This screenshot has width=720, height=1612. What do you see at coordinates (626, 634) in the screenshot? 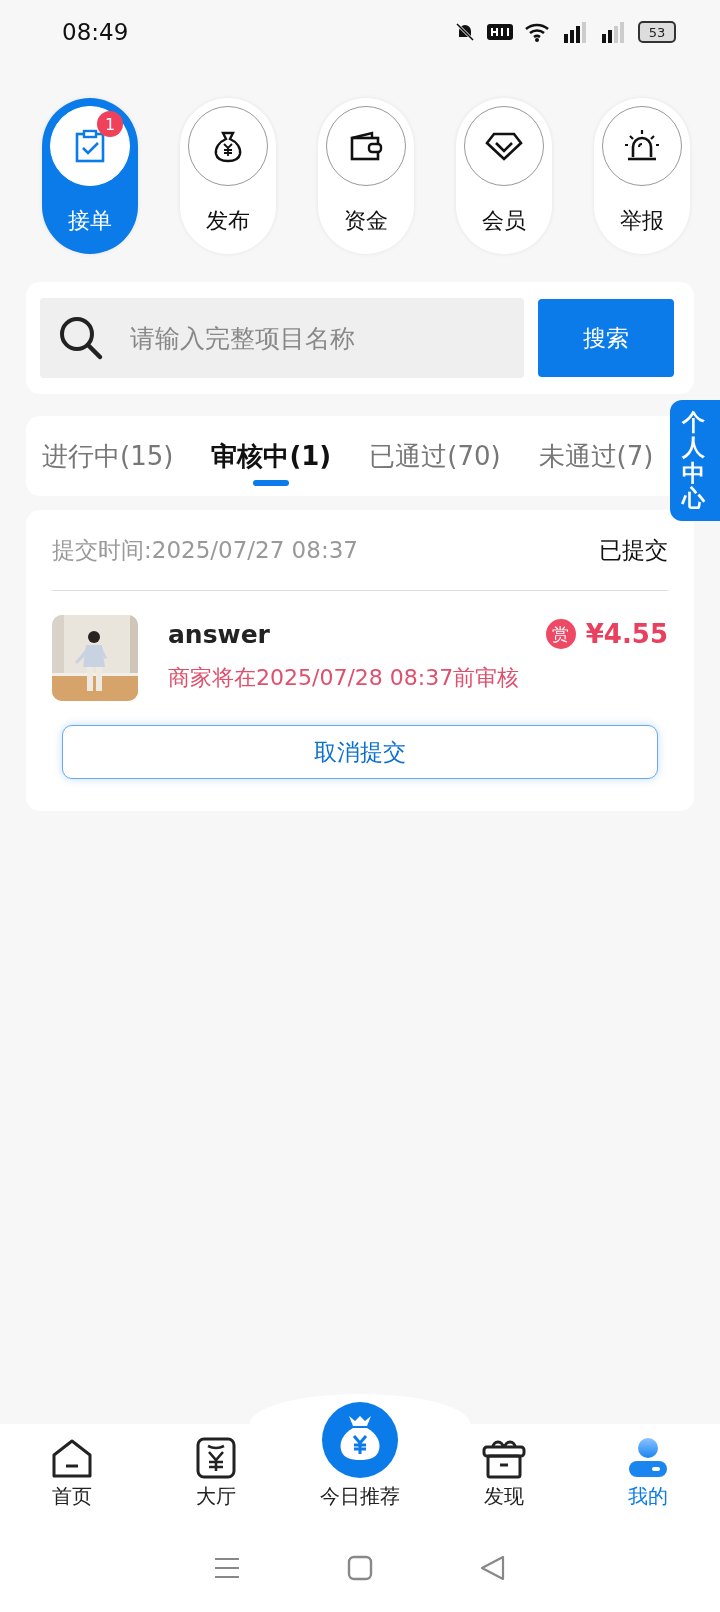
I see `reward-price: ¥4.55` at bounding box center [626, 634].